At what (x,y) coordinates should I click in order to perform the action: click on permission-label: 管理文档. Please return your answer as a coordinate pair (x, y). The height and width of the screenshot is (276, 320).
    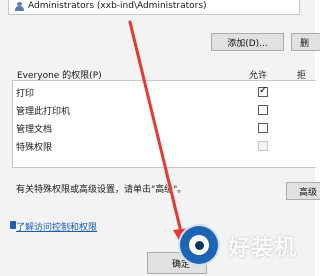
    Looking at the image, I should click on (34, 129).